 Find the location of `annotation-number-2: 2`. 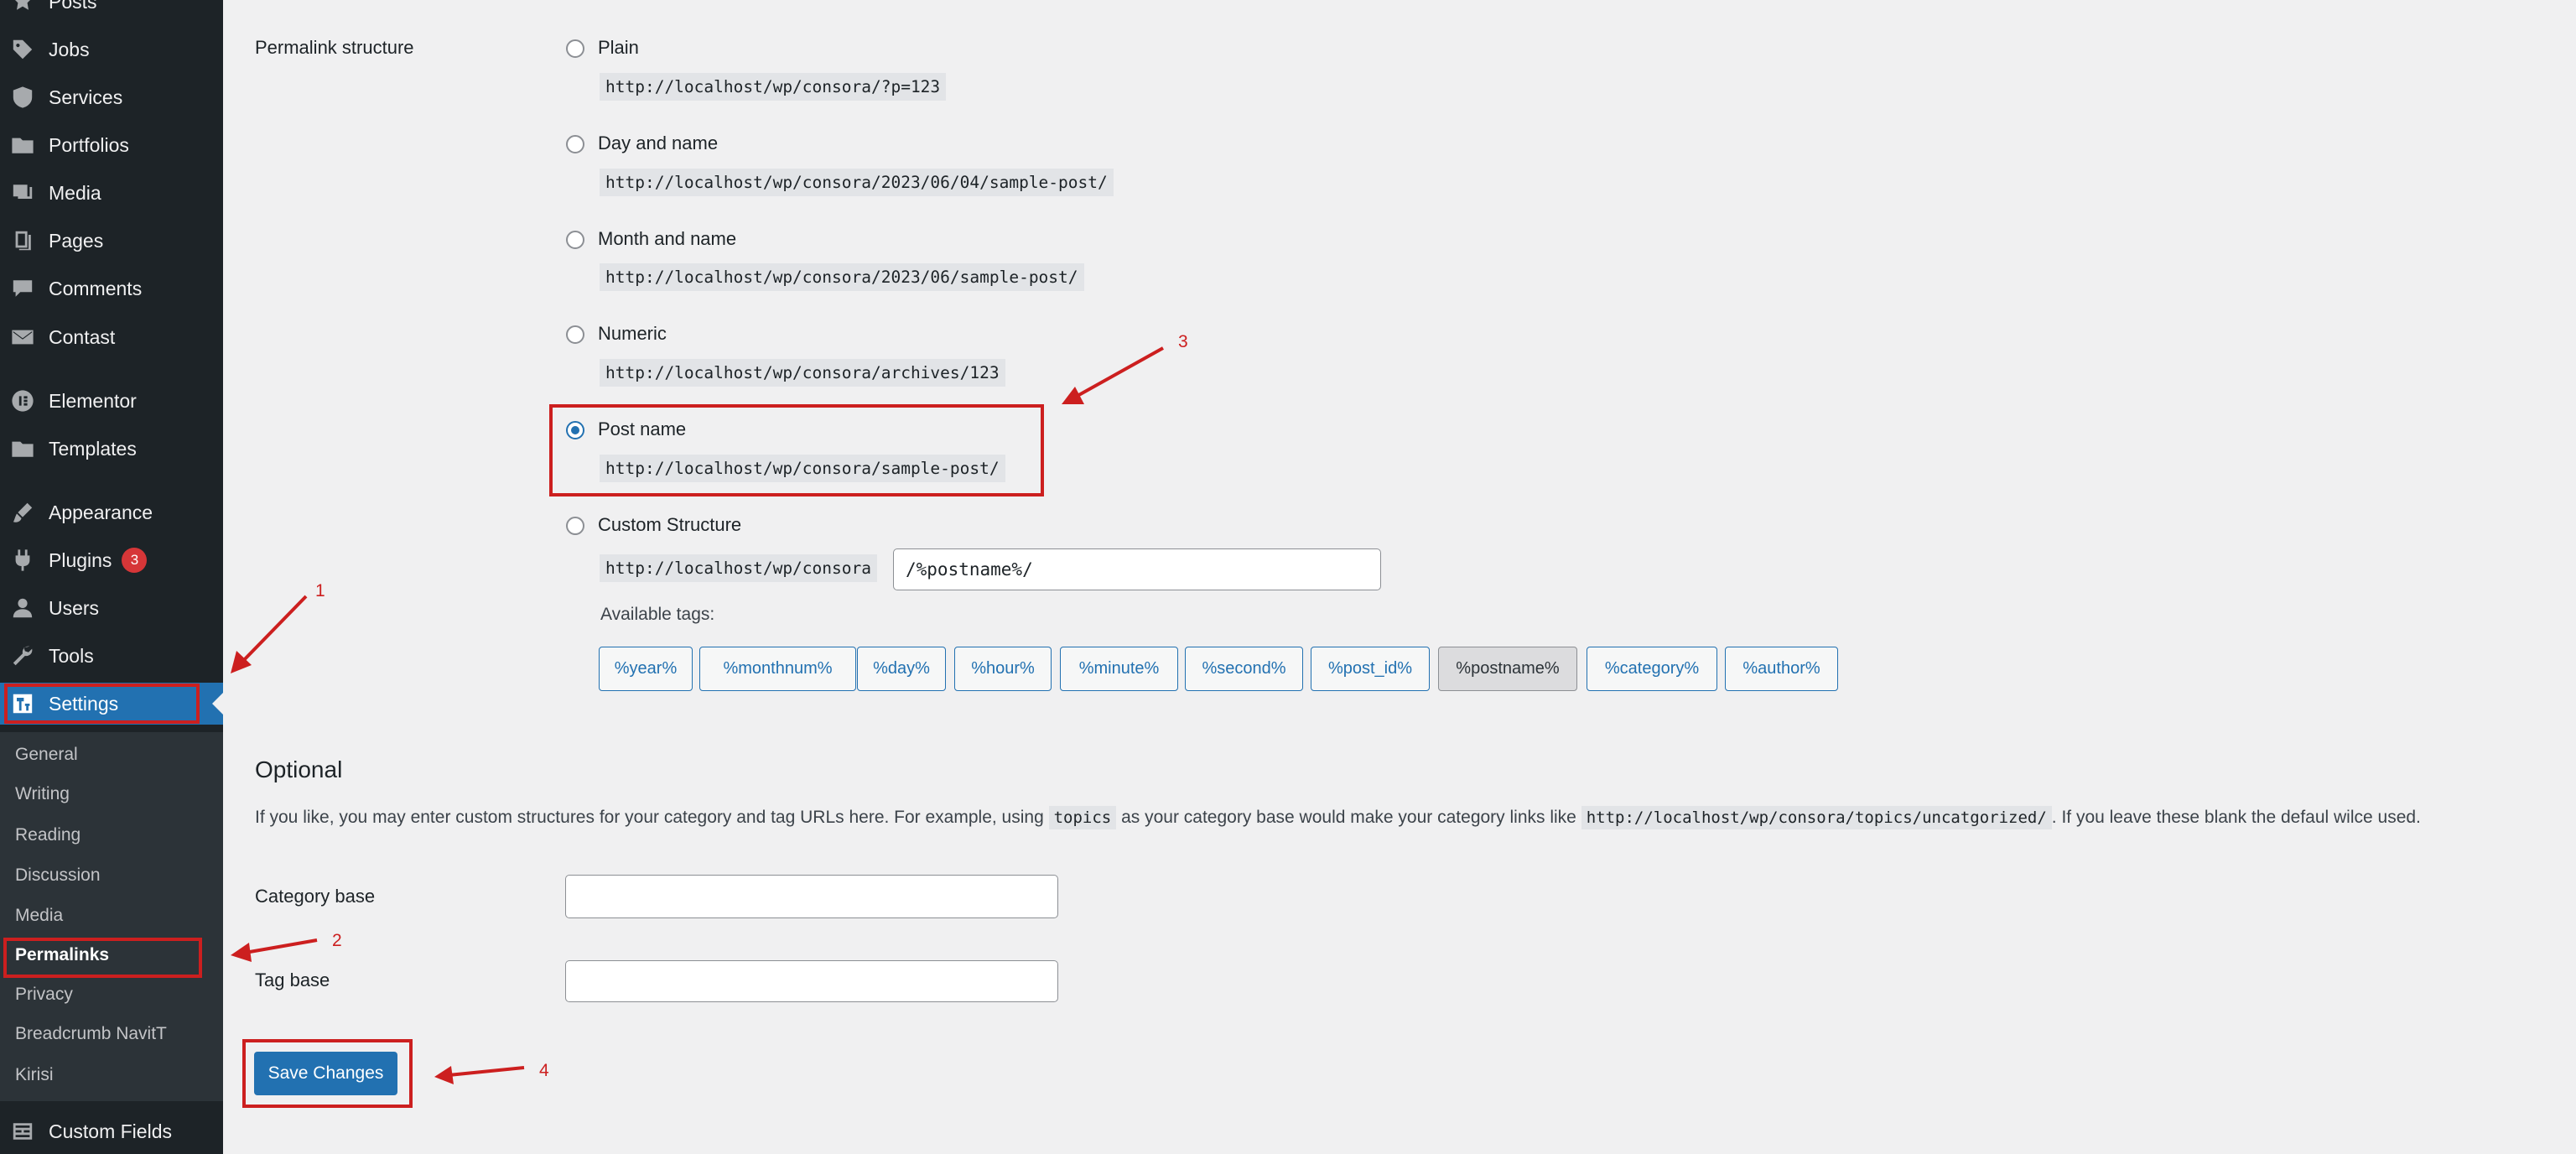

annotation-number-2: 2 is located at coordinates (337, 940).